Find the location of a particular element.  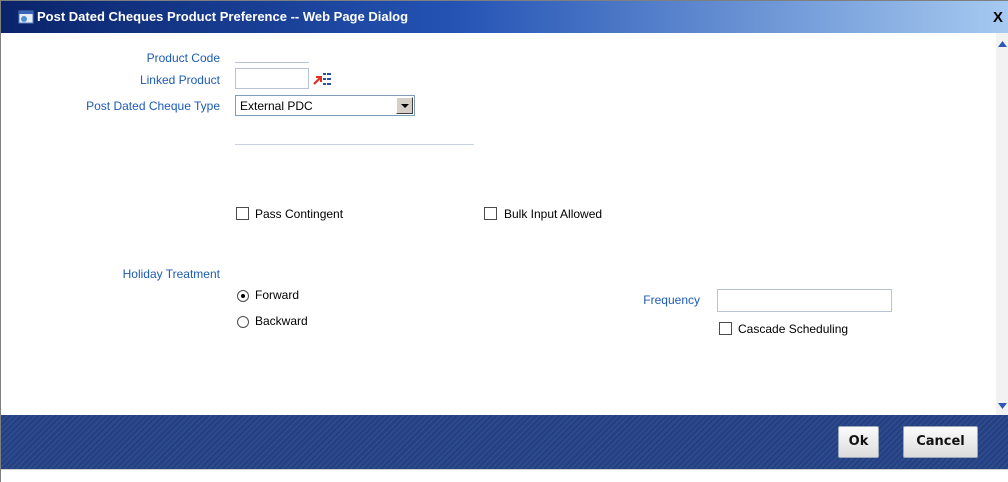

cascade-scheduling-checkbox is located at coordinates (725, 328).